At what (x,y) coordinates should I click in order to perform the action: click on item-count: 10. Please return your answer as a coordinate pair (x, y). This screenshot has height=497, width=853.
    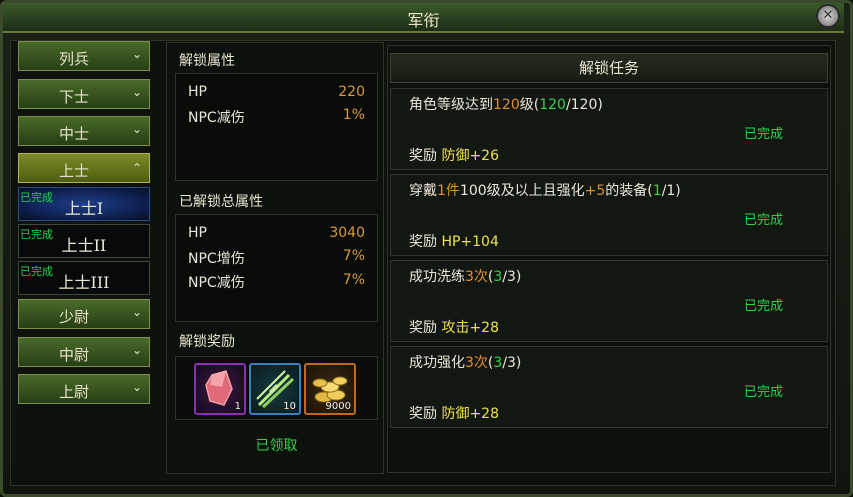
    Looking at the image, I should click on (289, 406).